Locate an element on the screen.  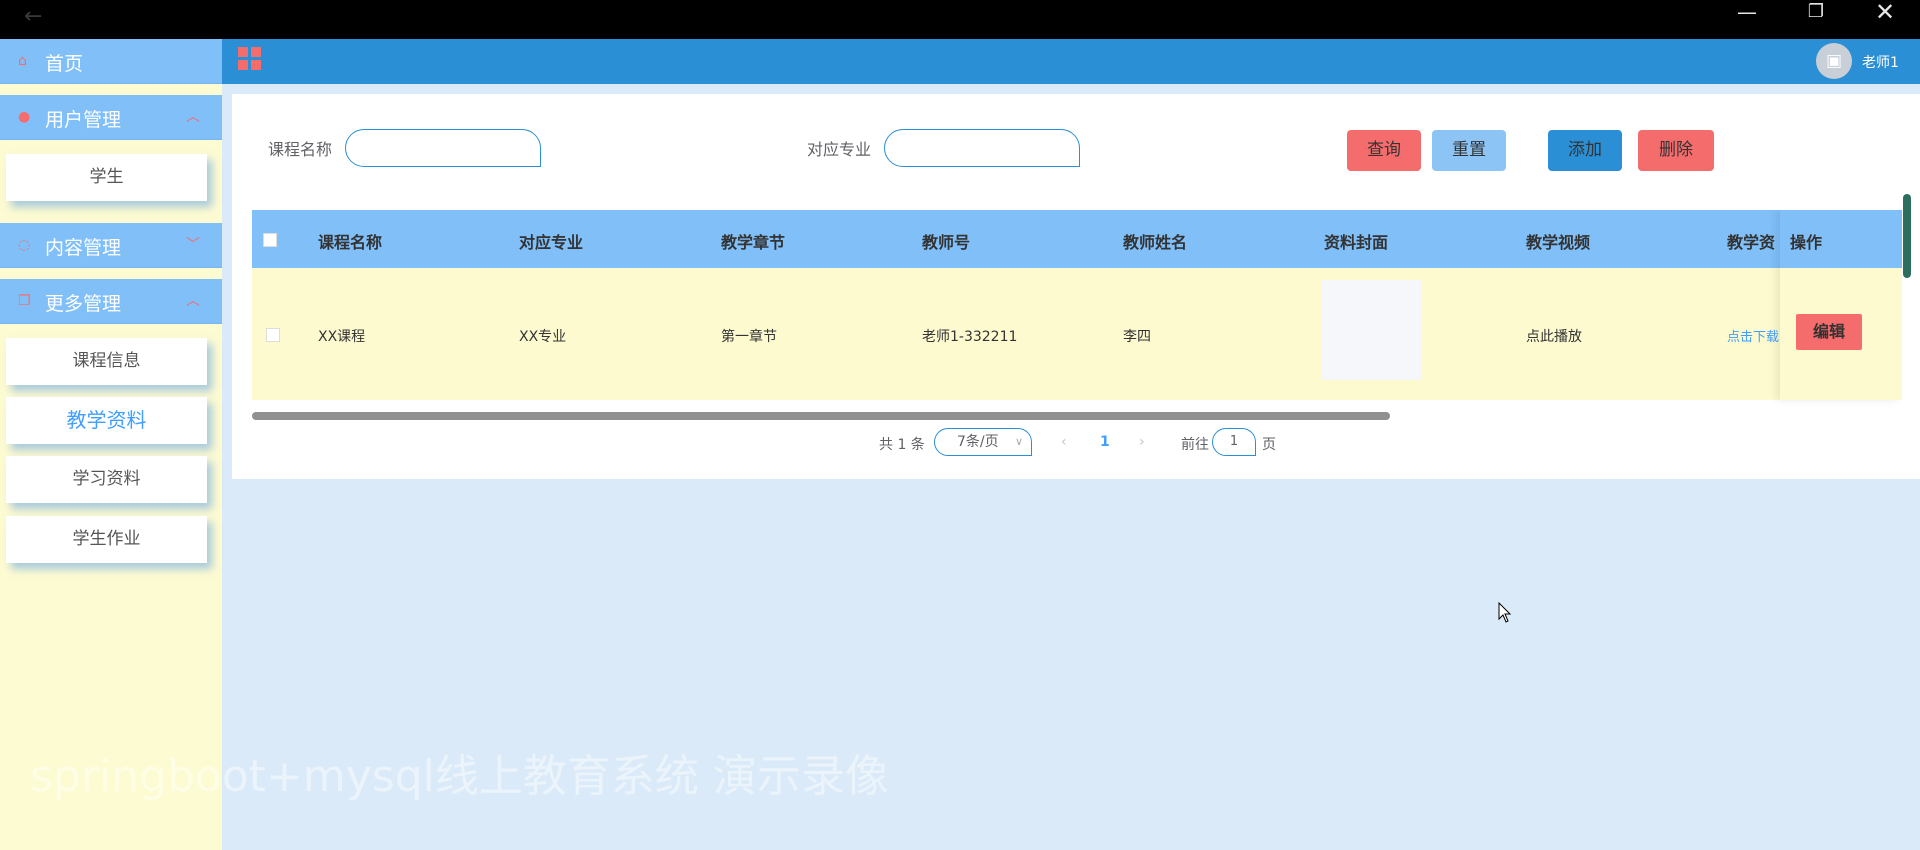
window-titlebar: ← — ❐ ✕ is located at coordinates (960, 19).